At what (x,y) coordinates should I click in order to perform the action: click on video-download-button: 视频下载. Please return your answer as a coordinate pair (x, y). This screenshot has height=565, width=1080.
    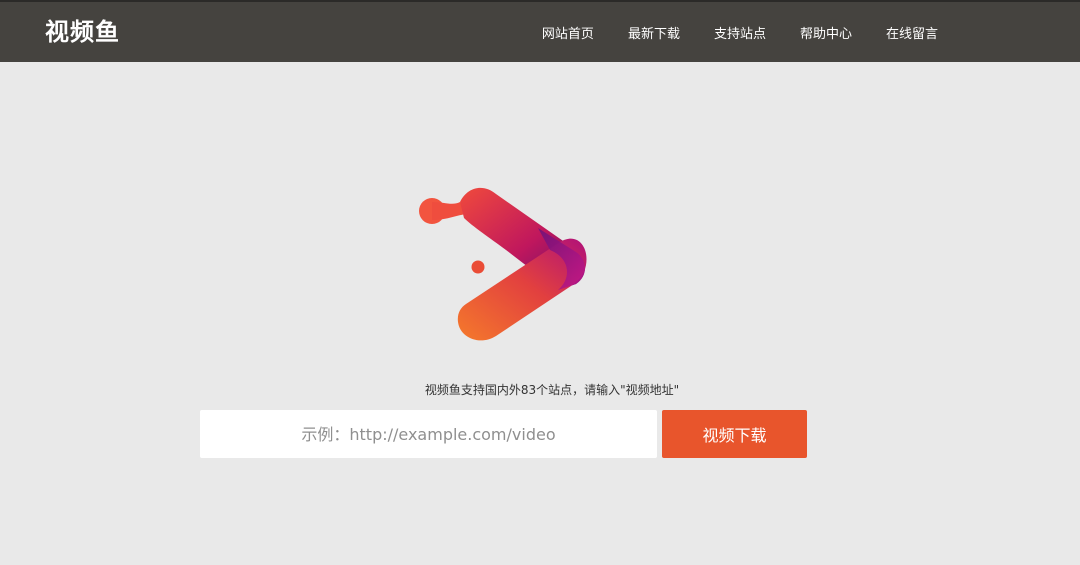
    Looking at the image, I should click on (734, 434).